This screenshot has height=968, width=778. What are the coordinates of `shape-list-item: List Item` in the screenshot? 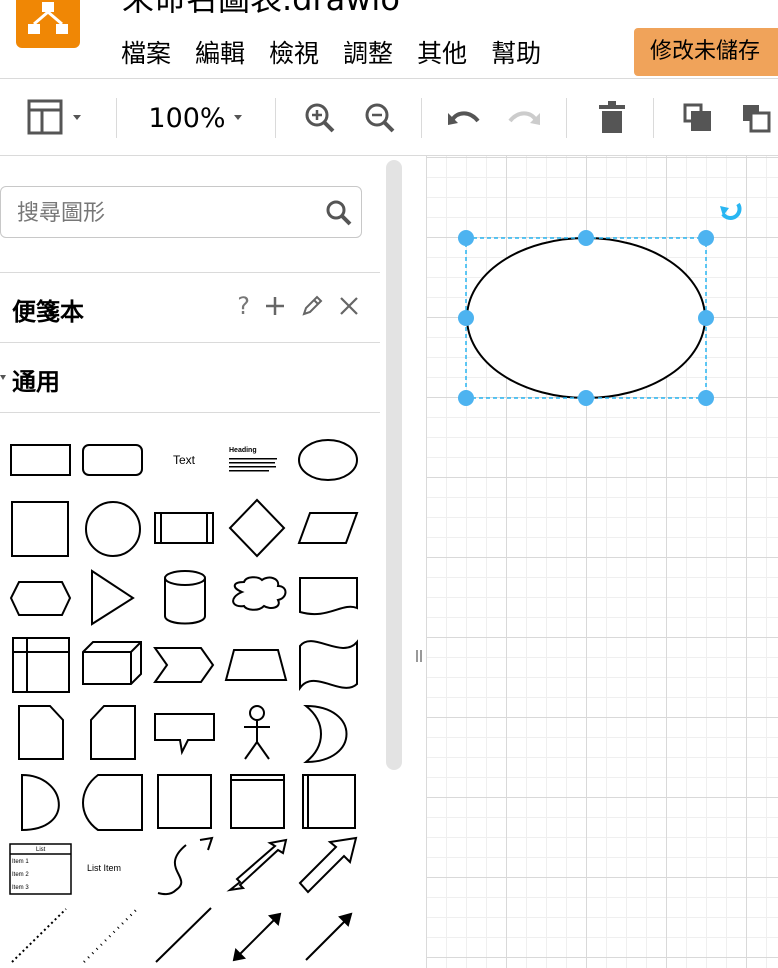 It's located at (104, 868).